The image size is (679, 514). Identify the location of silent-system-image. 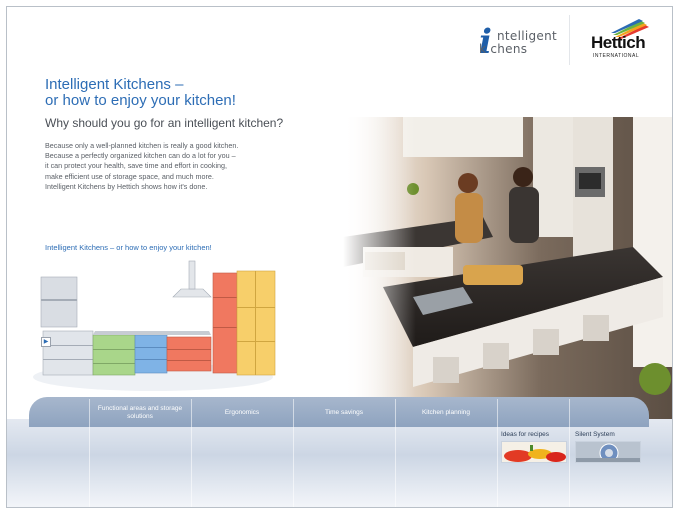
(608, 452).